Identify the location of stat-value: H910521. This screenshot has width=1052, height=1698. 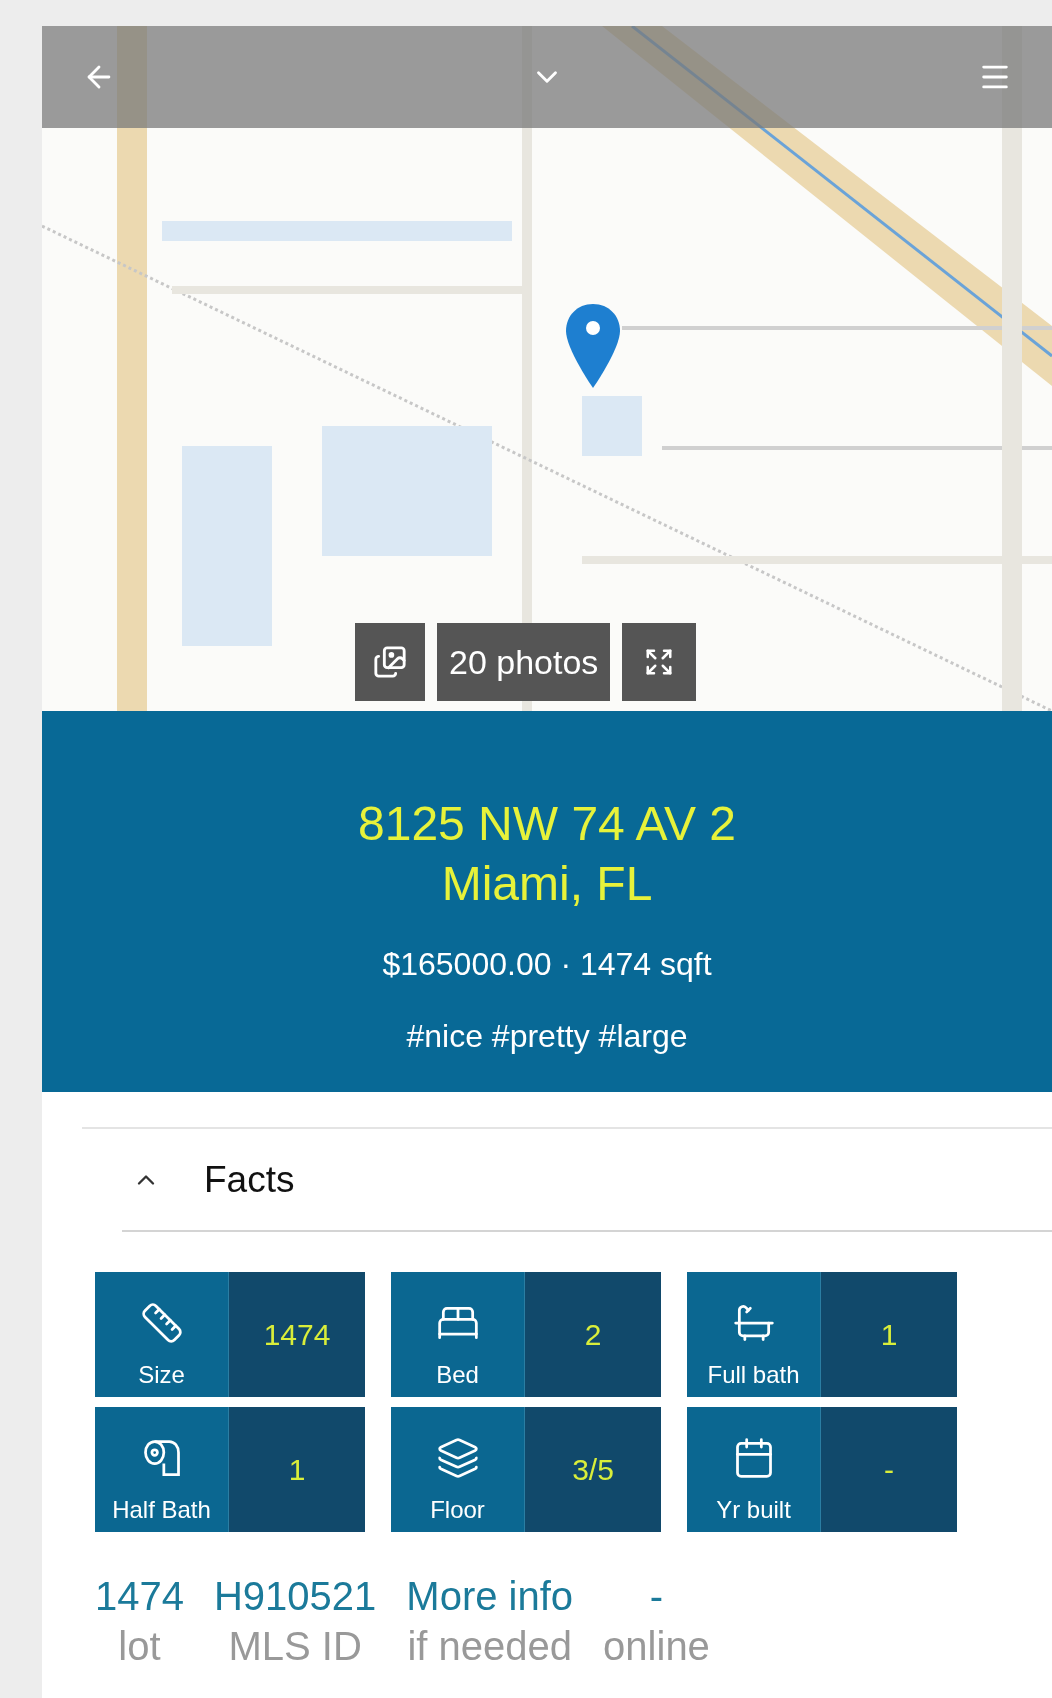
(295, 1596).